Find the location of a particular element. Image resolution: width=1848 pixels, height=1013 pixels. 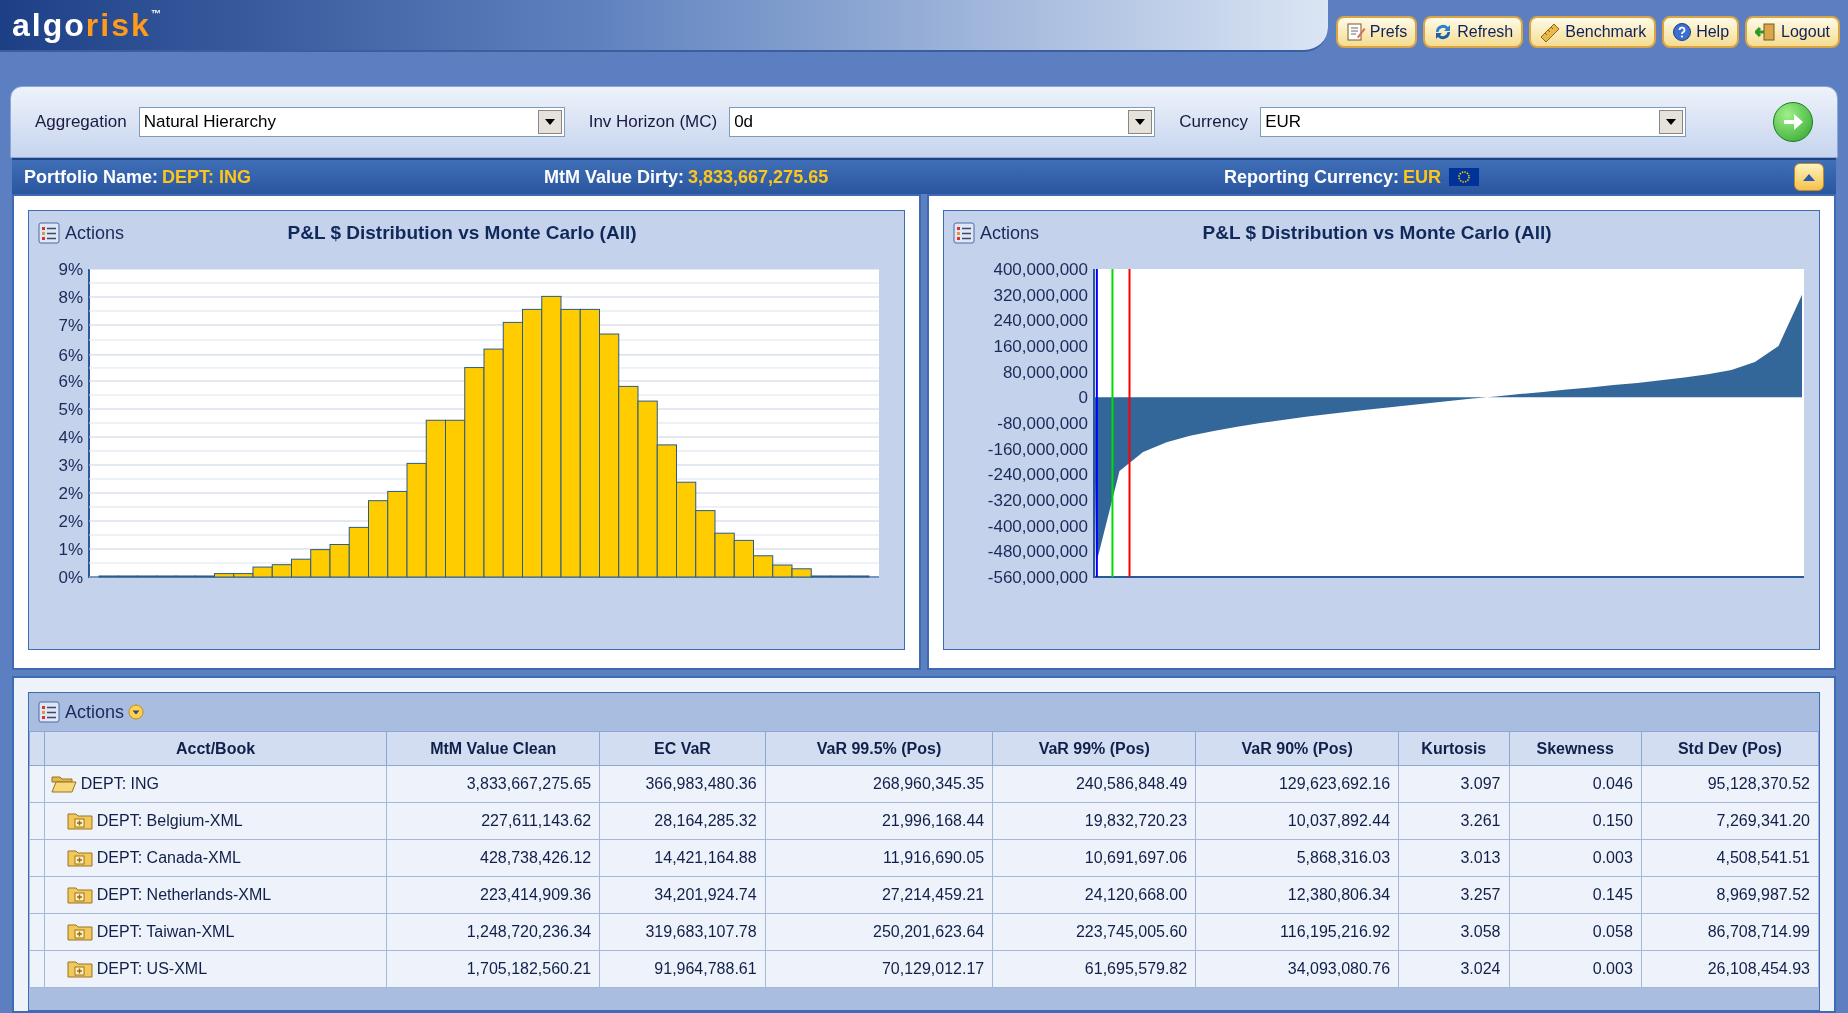

column-header: MtM Value Clean is located at coordinates (493, 748).